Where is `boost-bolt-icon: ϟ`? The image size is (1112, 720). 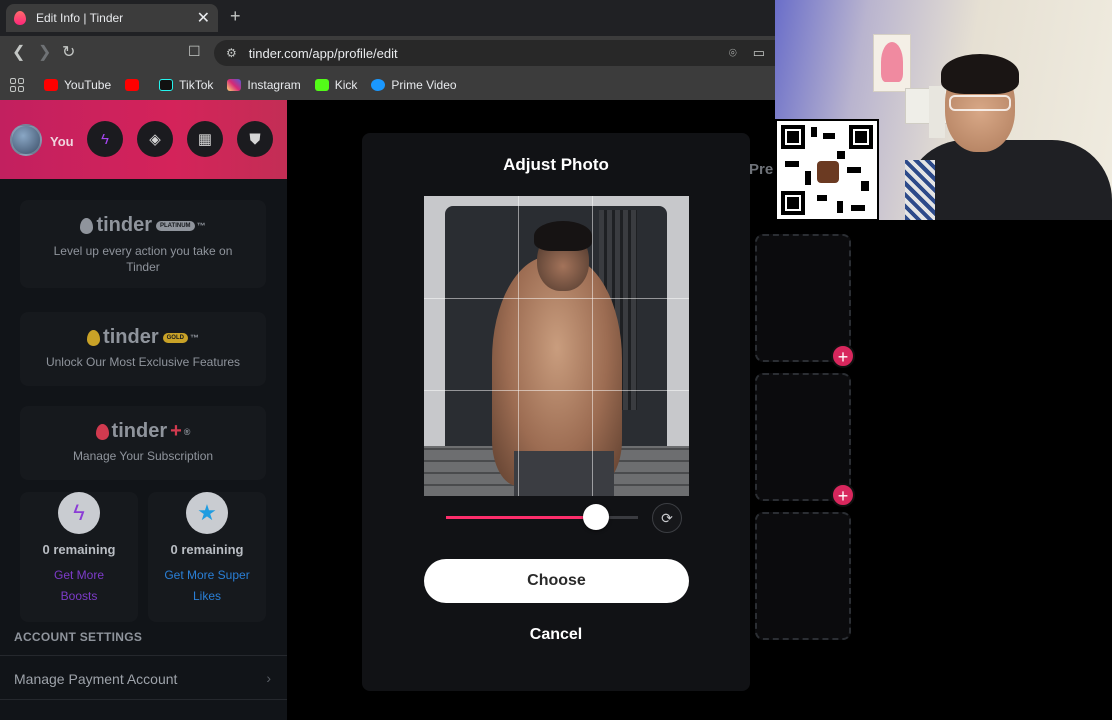 boost-bolt-icon: ϟ is located at coordinates (79, 513).